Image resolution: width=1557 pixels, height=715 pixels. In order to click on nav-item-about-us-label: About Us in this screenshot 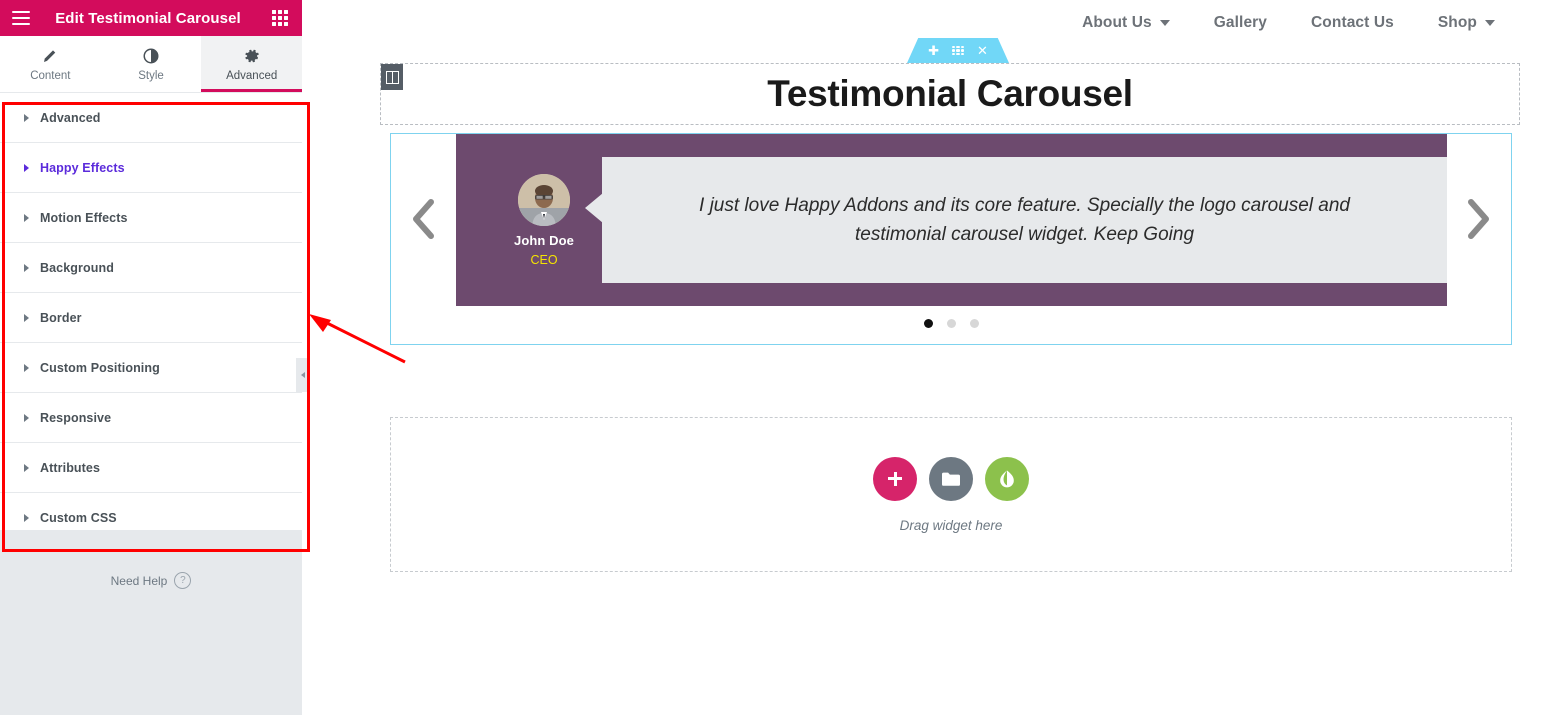, I will do `click(1117, 22)`.